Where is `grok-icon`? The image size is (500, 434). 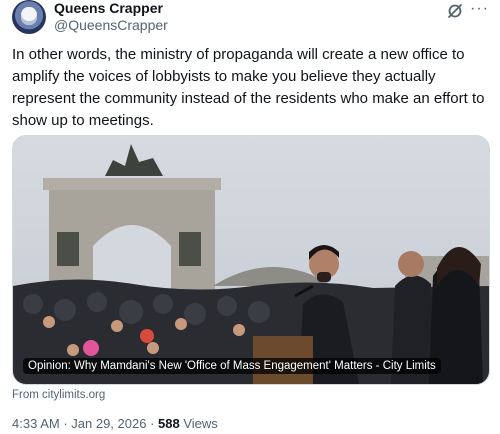 grok-icon is located at coordinates (455, 11).